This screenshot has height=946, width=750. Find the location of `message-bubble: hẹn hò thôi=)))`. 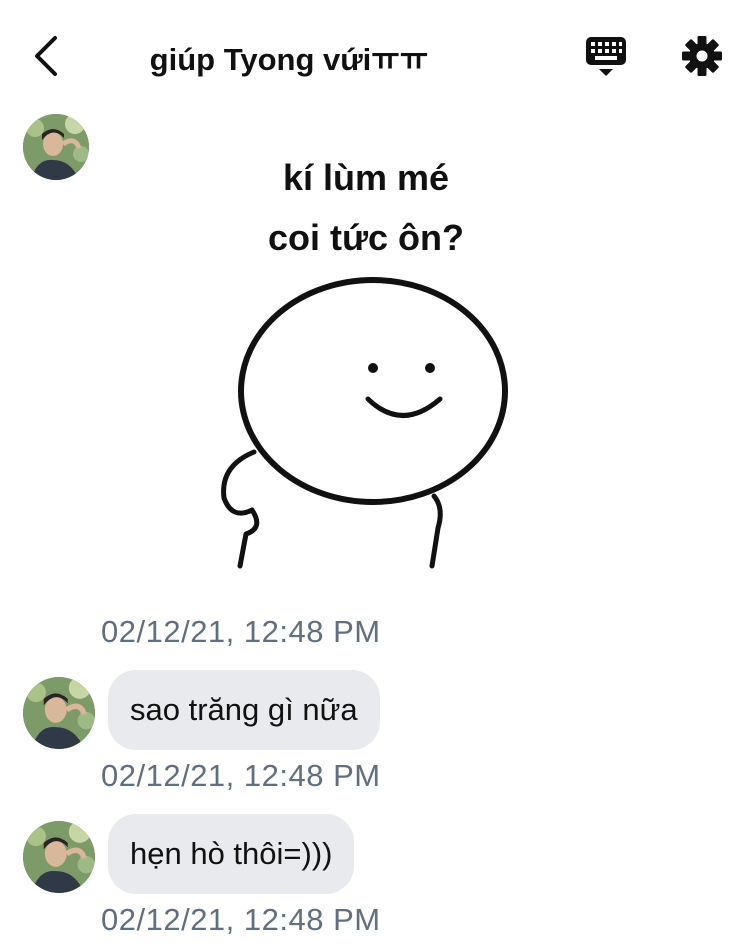

message-bubble: hẹn hò thôi=))) is located at coordinates (231, 854).